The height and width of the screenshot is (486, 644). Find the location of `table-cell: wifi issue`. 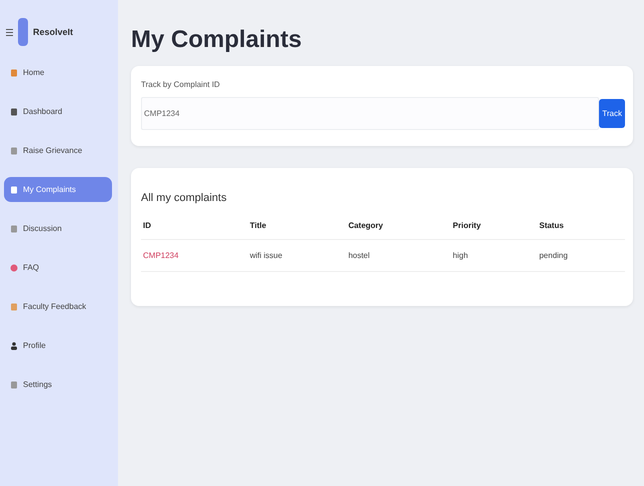

table-cell: wifi issue is located at coordinates (297, 256).